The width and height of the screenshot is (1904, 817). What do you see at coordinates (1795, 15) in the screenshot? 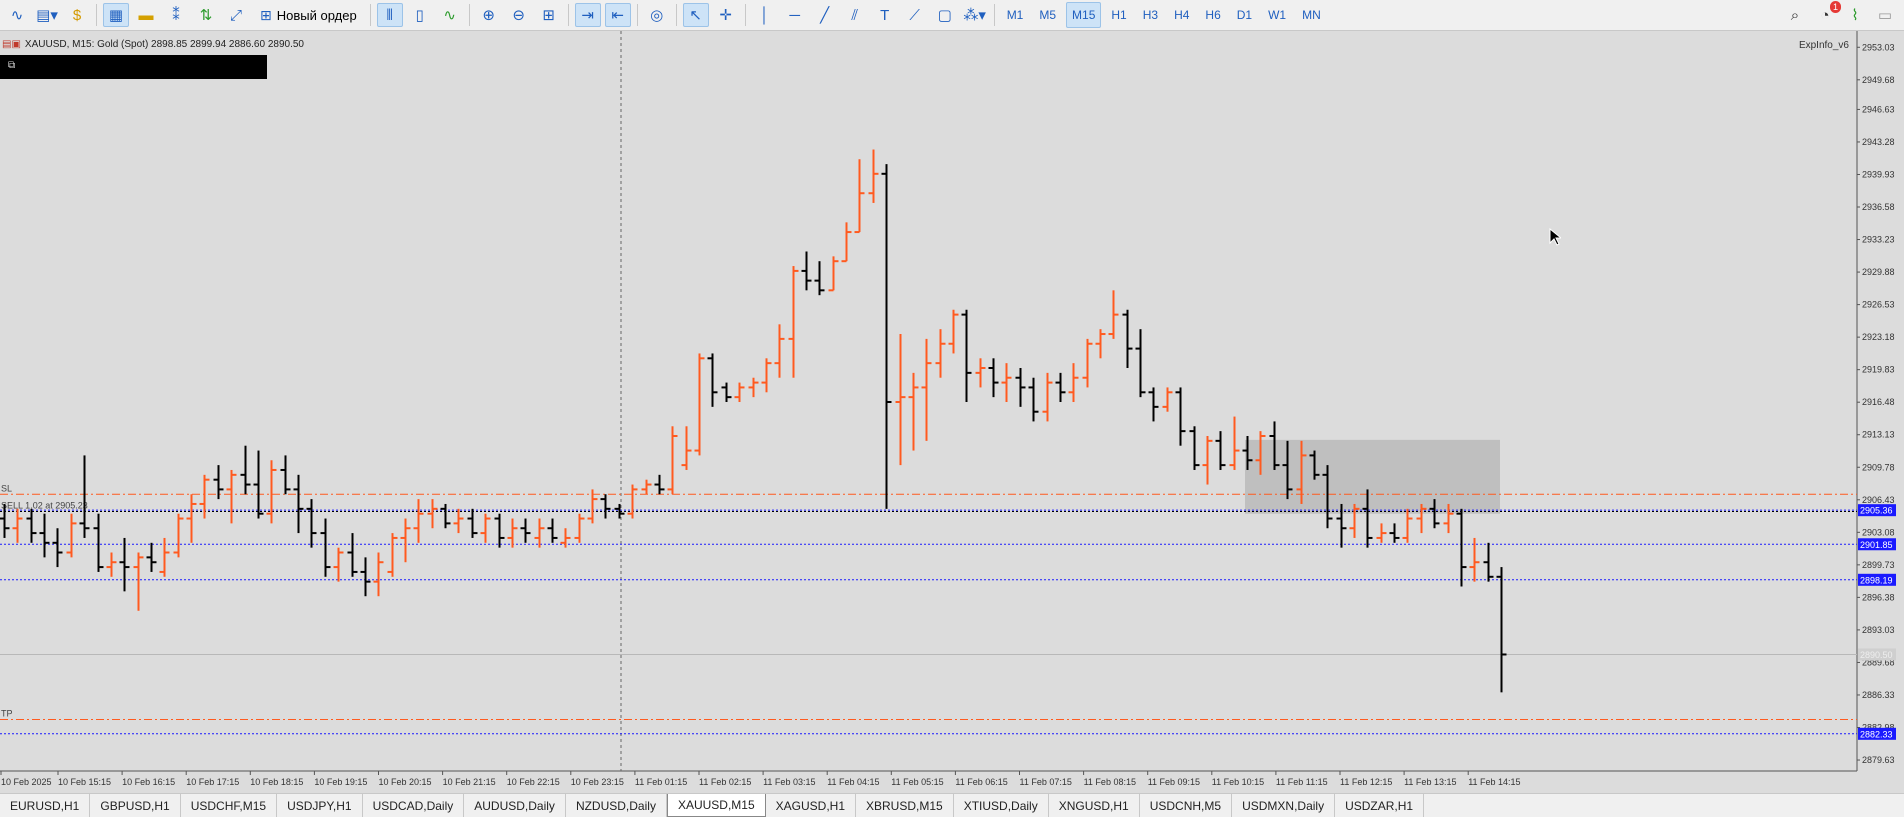
I see `search-icon: ⌕` at bounding box center [1795, 15].